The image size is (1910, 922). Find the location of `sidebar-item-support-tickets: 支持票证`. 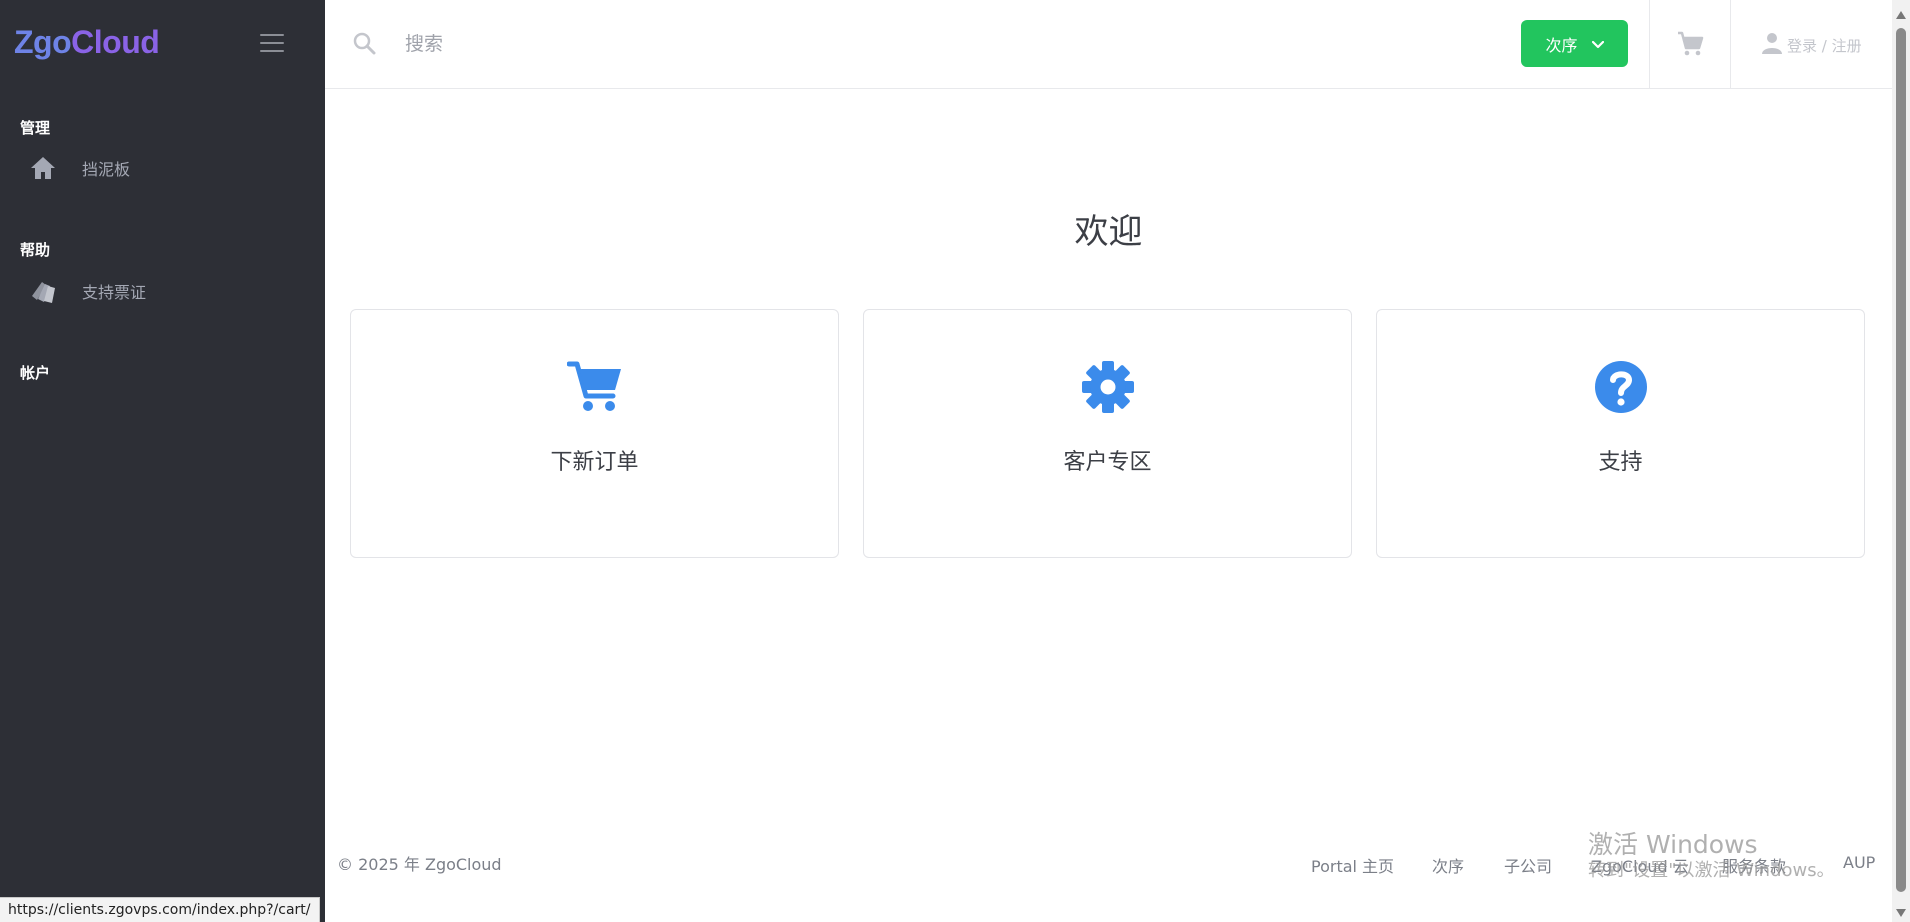

sidebar-item-support-tickets: 支持票证 is located at coordinates (163, 291).